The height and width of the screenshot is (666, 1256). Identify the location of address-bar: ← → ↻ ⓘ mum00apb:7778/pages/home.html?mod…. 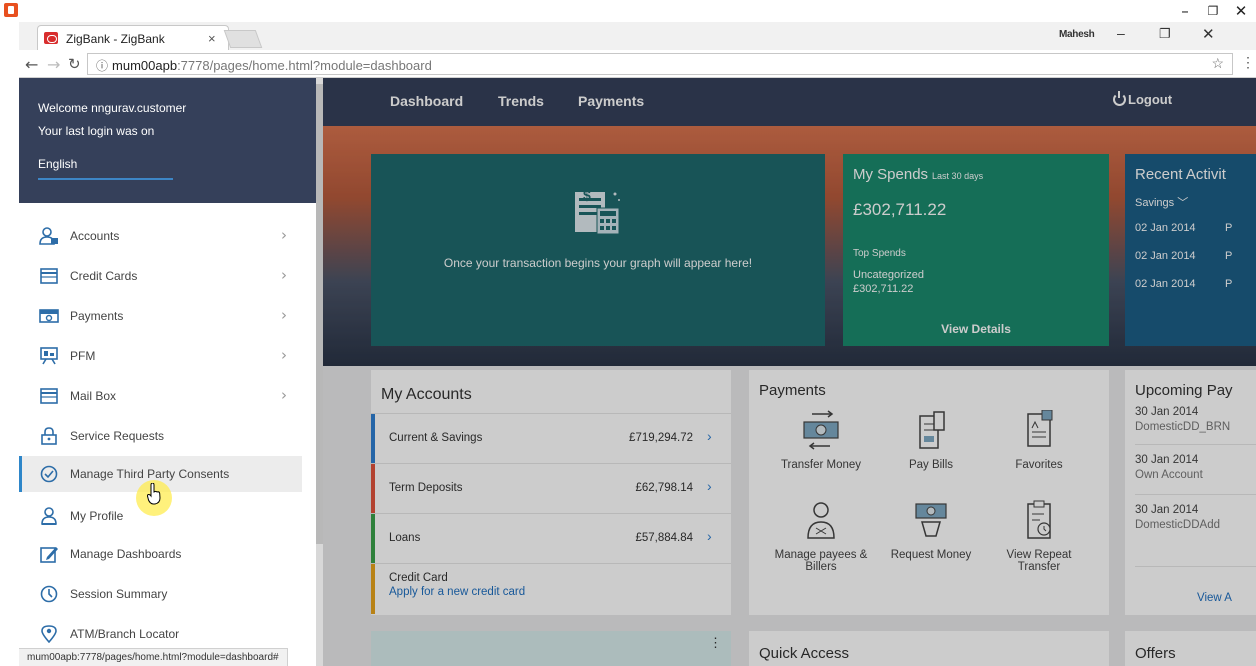
(637, 64).